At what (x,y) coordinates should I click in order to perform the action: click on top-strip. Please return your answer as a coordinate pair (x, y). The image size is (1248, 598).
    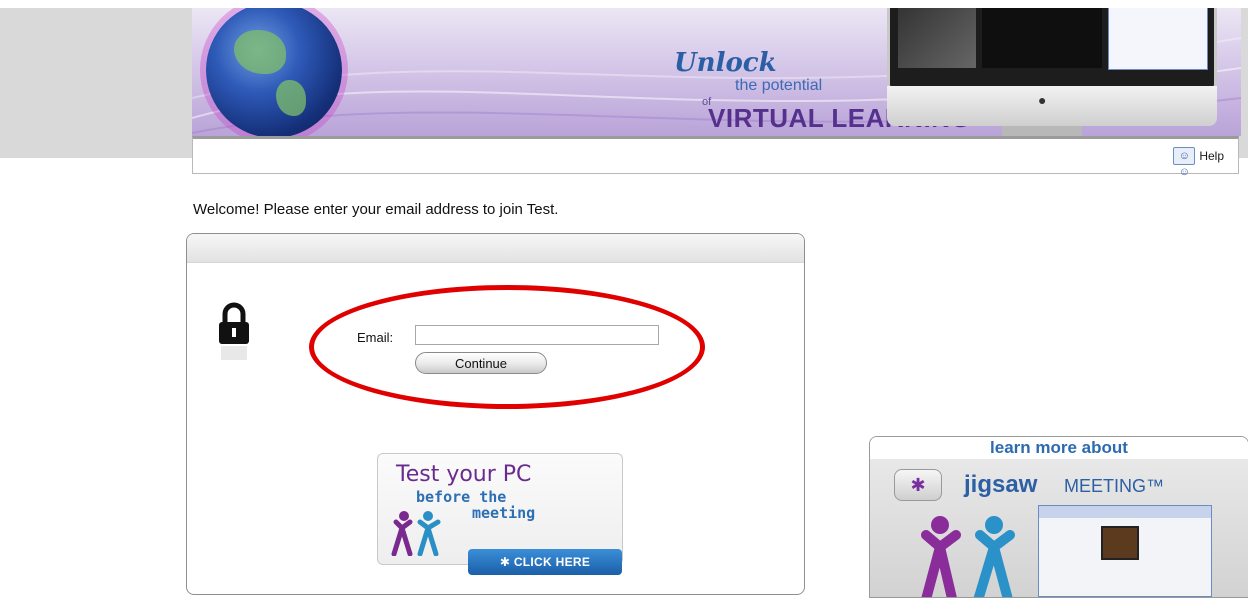
    Looking at the image, I should click on (624, 4).